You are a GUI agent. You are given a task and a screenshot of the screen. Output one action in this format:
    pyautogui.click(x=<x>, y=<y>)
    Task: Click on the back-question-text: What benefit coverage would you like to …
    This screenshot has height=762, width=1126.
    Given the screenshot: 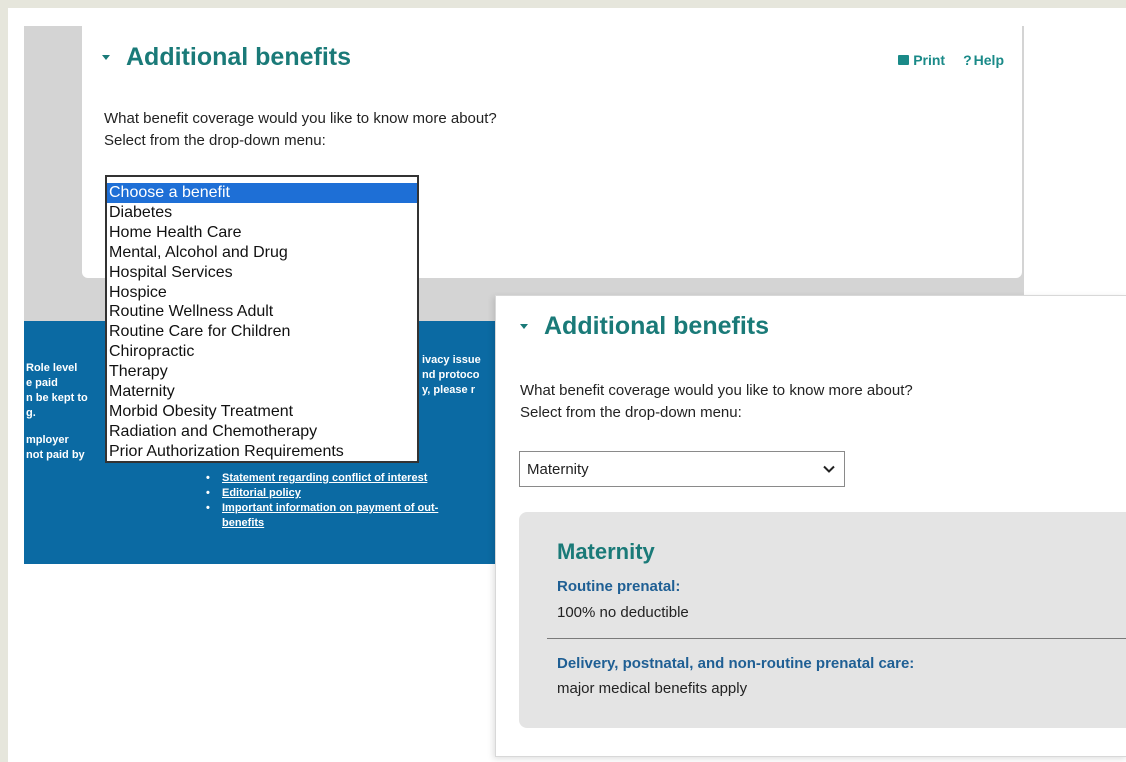 What is the action you would take?
    pyautogui.click(x=300, y=130)
    